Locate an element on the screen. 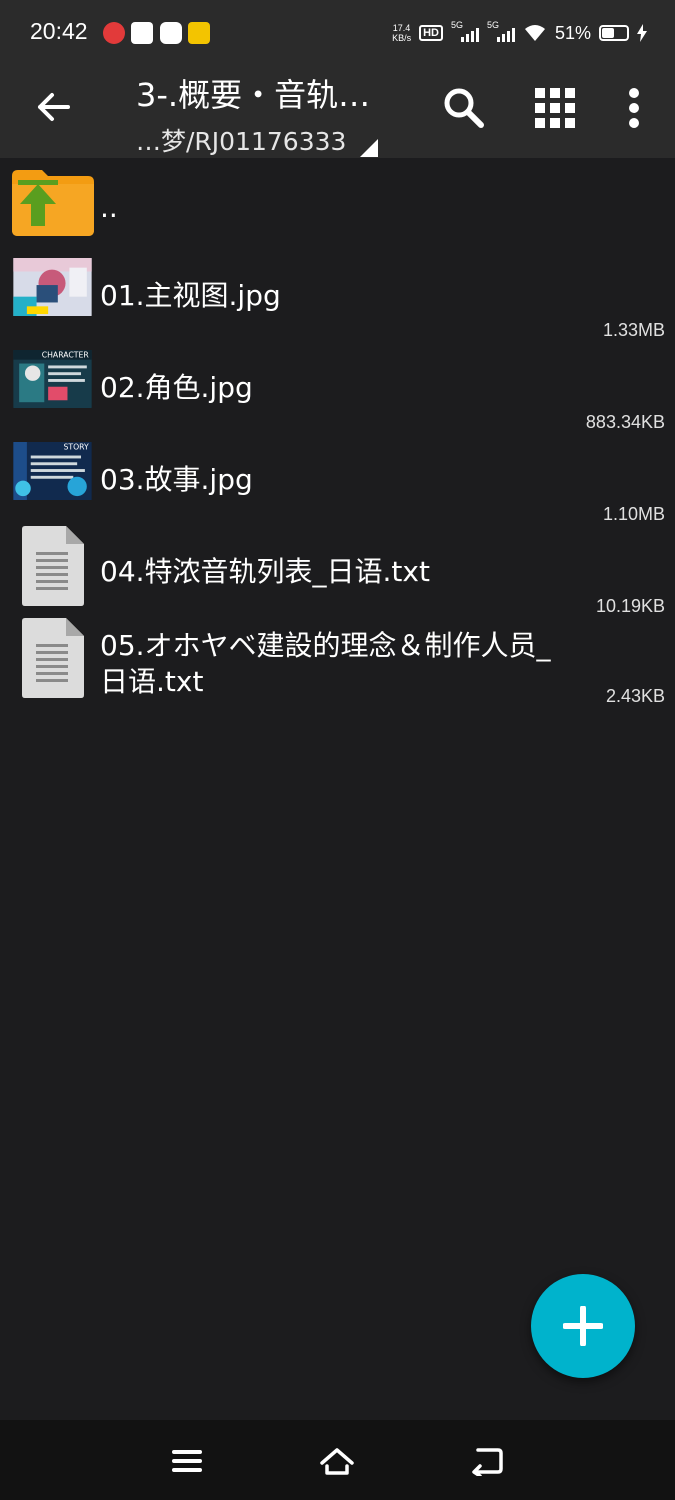 The image size is (675, 1500). net-speed-value: 17.4 is located at coordinates (401, 28).